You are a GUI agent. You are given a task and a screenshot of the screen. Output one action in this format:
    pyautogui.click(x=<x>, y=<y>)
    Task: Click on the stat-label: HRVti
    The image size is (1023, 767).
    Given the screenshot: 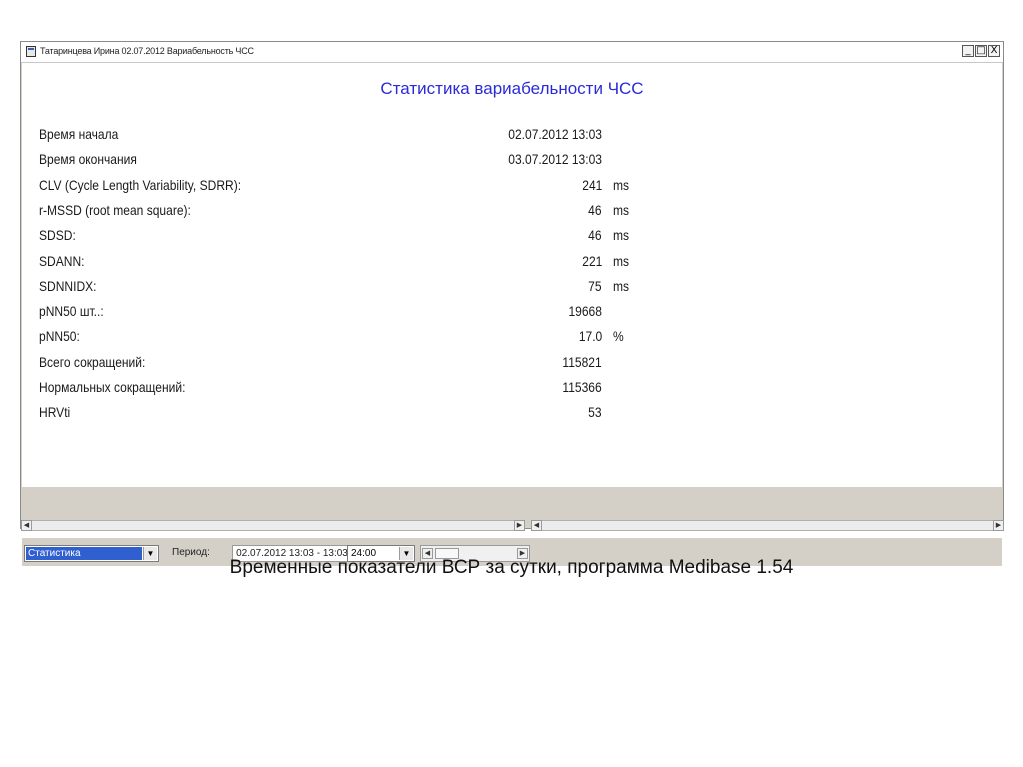 What is the action you would take?
    pyautogui.click(x=55, y=412)
    